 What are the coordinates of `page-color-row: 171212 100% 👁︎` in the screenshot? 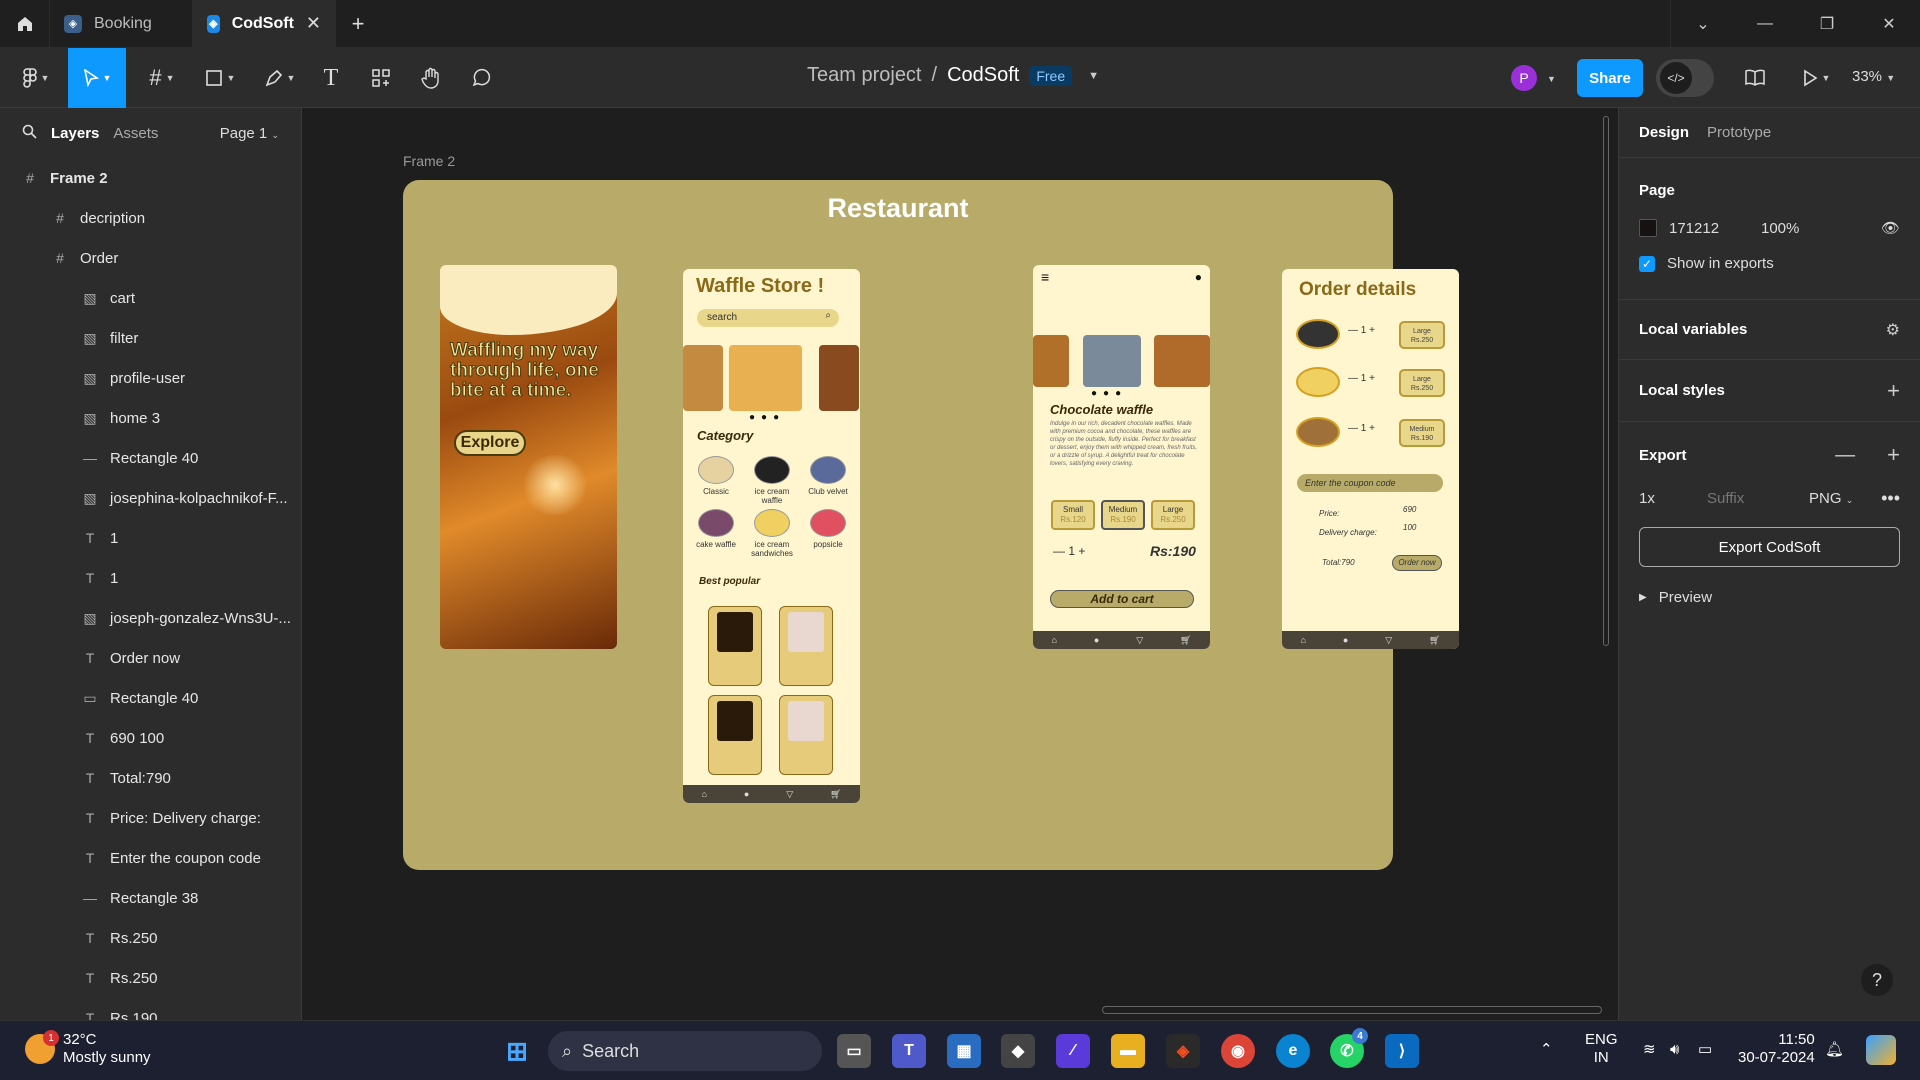 It's located at (1769, 228).